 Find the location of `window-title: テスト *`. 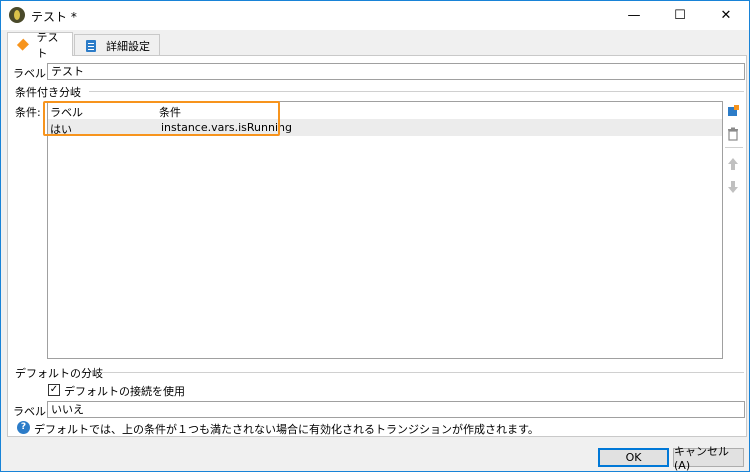

window-title: テスト * is located at coordinates (54, 17).